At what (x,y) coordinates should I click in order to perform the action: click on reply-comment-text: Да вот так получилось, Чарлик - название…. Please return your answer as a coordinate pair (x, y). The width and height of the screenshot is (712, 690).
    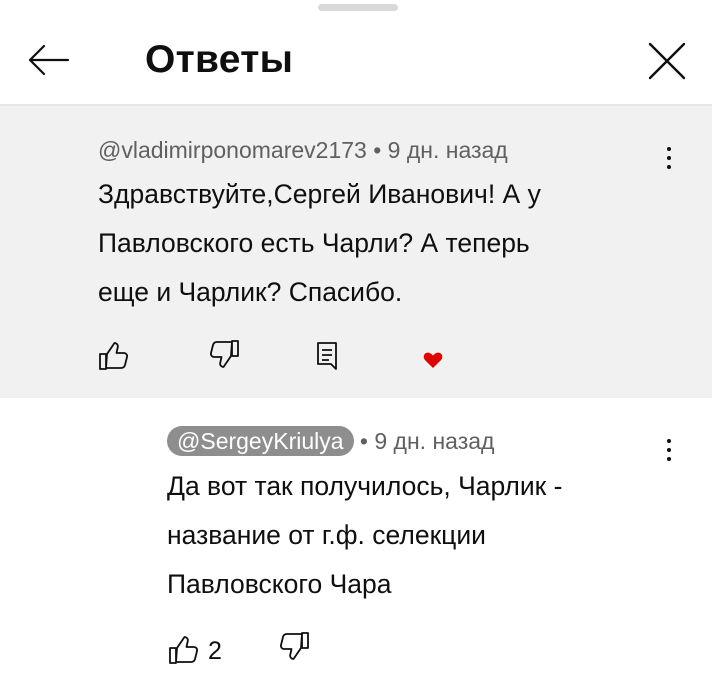
    Looking at the image, I should click on (365, 535).